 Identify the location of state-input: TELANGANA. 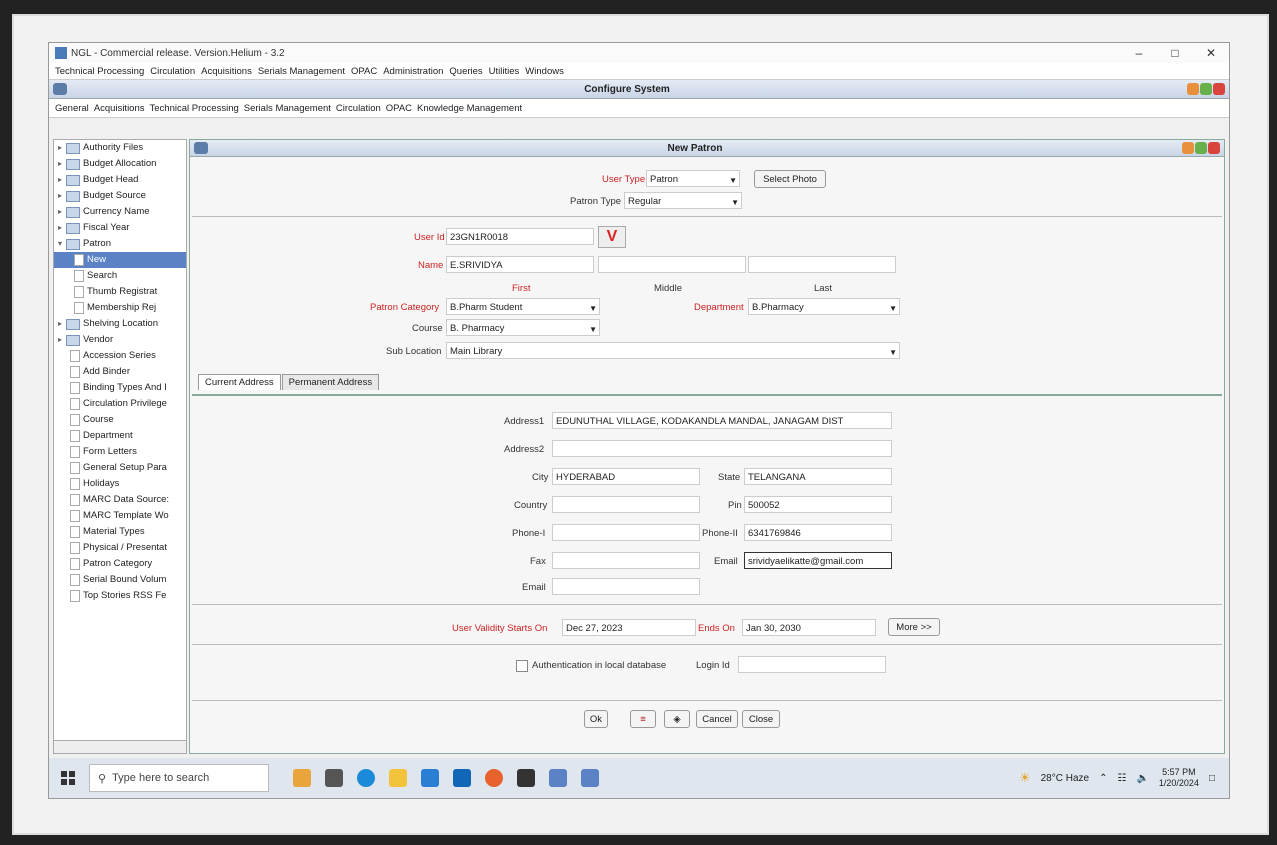
(818, 476).